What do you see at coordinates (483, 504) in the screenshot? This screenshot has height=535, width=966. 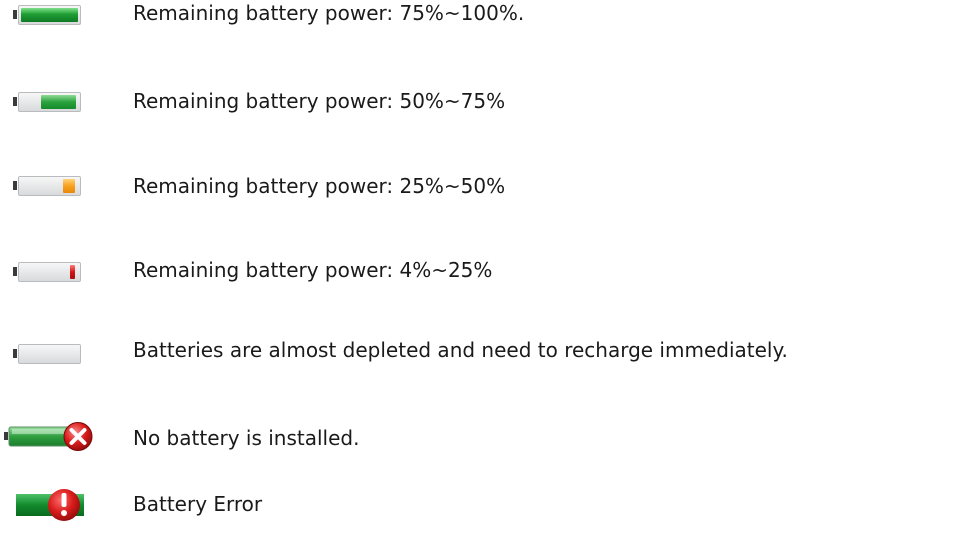 I see `legend-item-error: Battery Error` at bounding box center [483, 504].